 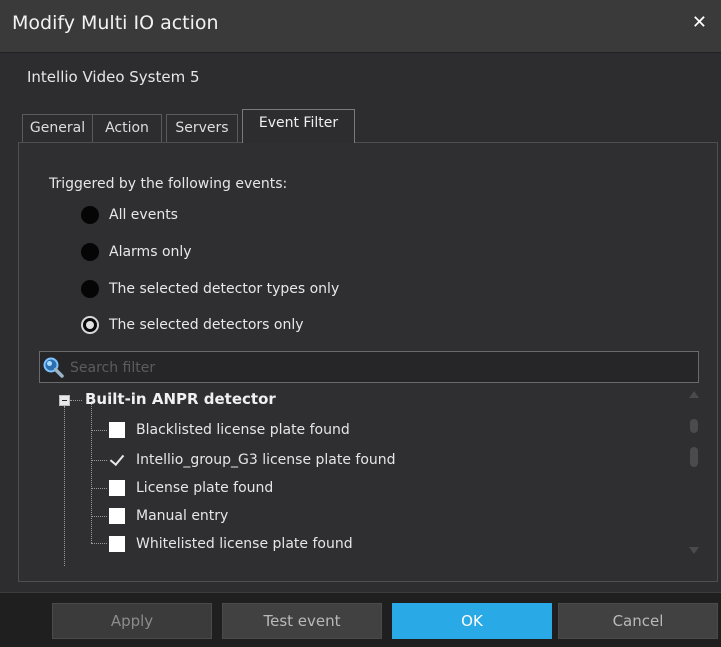 I want to click on tree-item: Manual entry, so click(x=168, y=516).